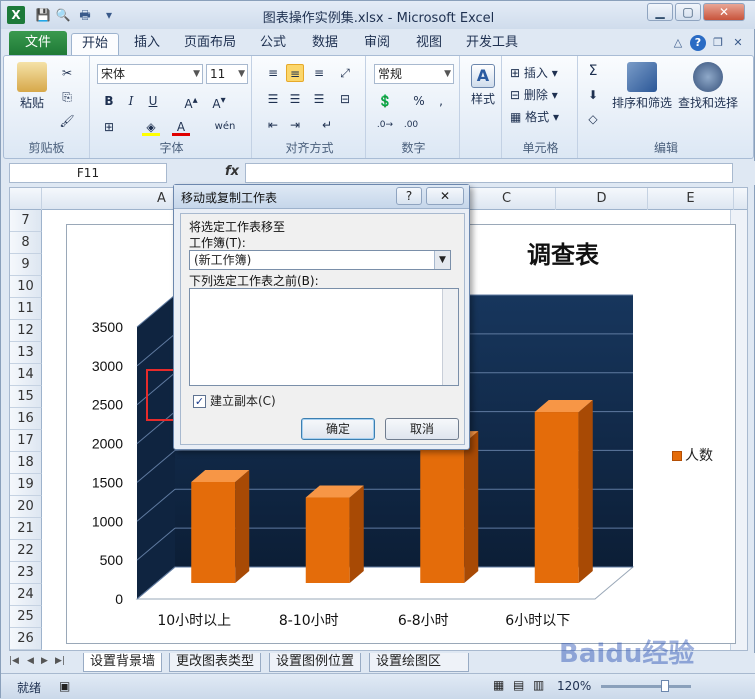 This screenshot has height=699, width=755. I want to click on close-workbook-icon: ✕, so click(738, 43).